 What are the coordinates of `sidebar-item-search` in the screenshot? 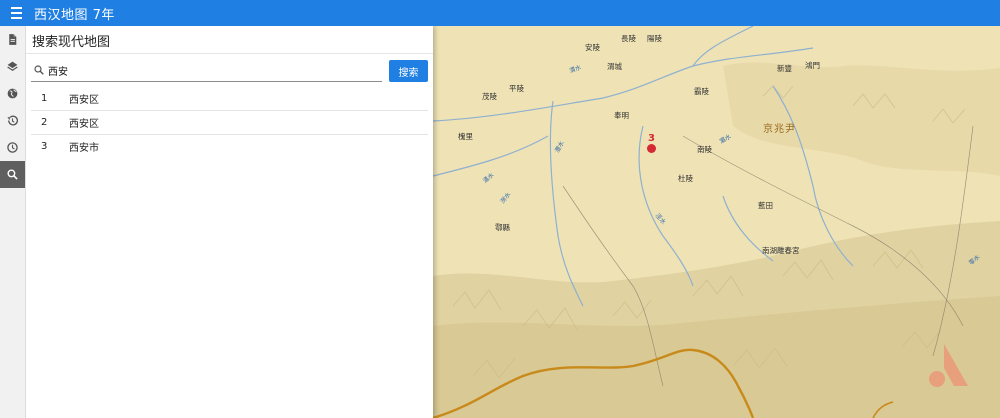 It's located at (12, 174).